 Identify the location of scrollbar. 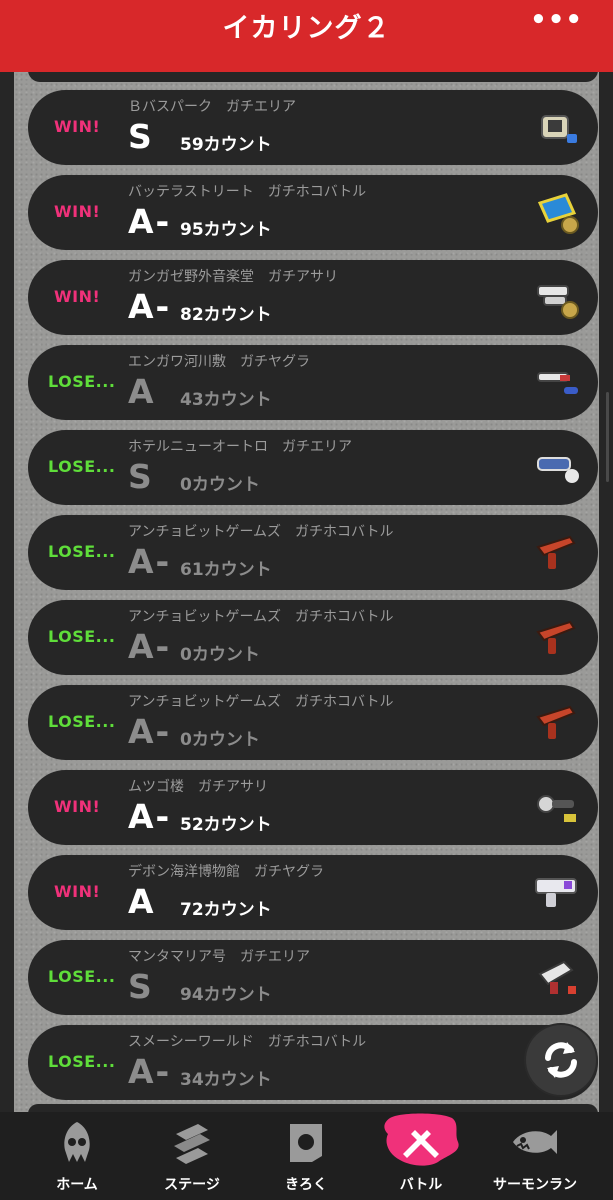
(607, 437).